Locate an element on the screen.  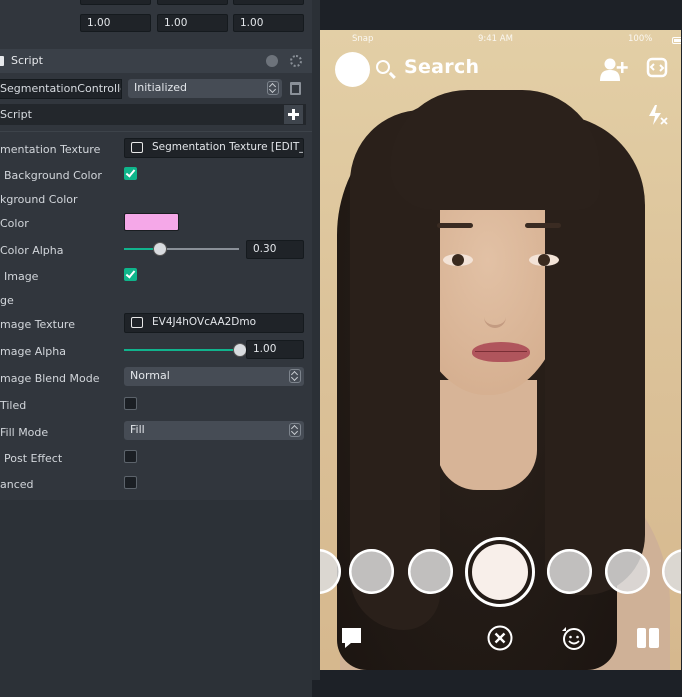
preview-lips is located at coordinates (501, 352).